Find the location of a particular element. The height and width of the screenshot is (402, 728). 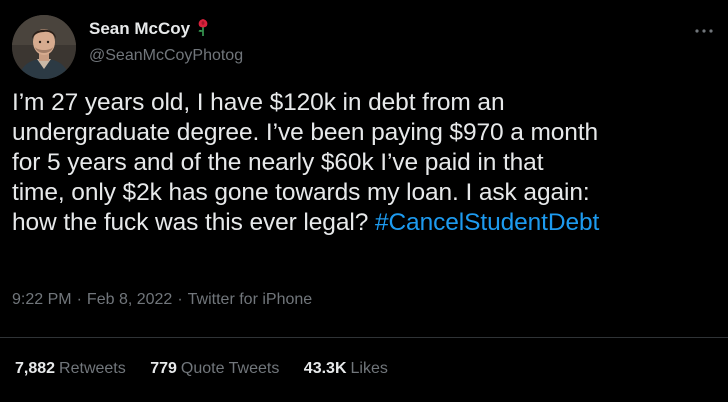

divider is located at coordinates (364, 337).